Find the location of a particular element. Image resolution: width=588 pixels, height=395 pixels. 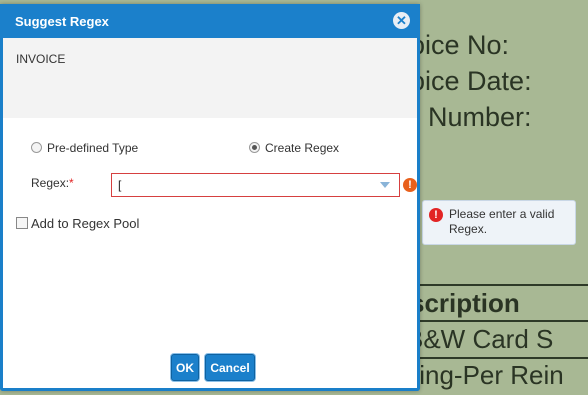

dialog-title: Suggest Regex is located at coordinates (62, 21).